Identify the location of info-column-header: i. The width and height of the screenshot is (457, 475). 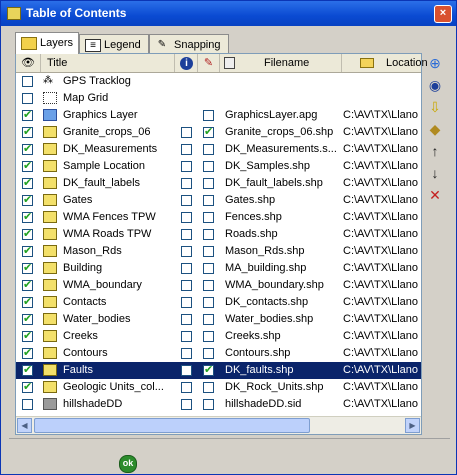
(187, 63).